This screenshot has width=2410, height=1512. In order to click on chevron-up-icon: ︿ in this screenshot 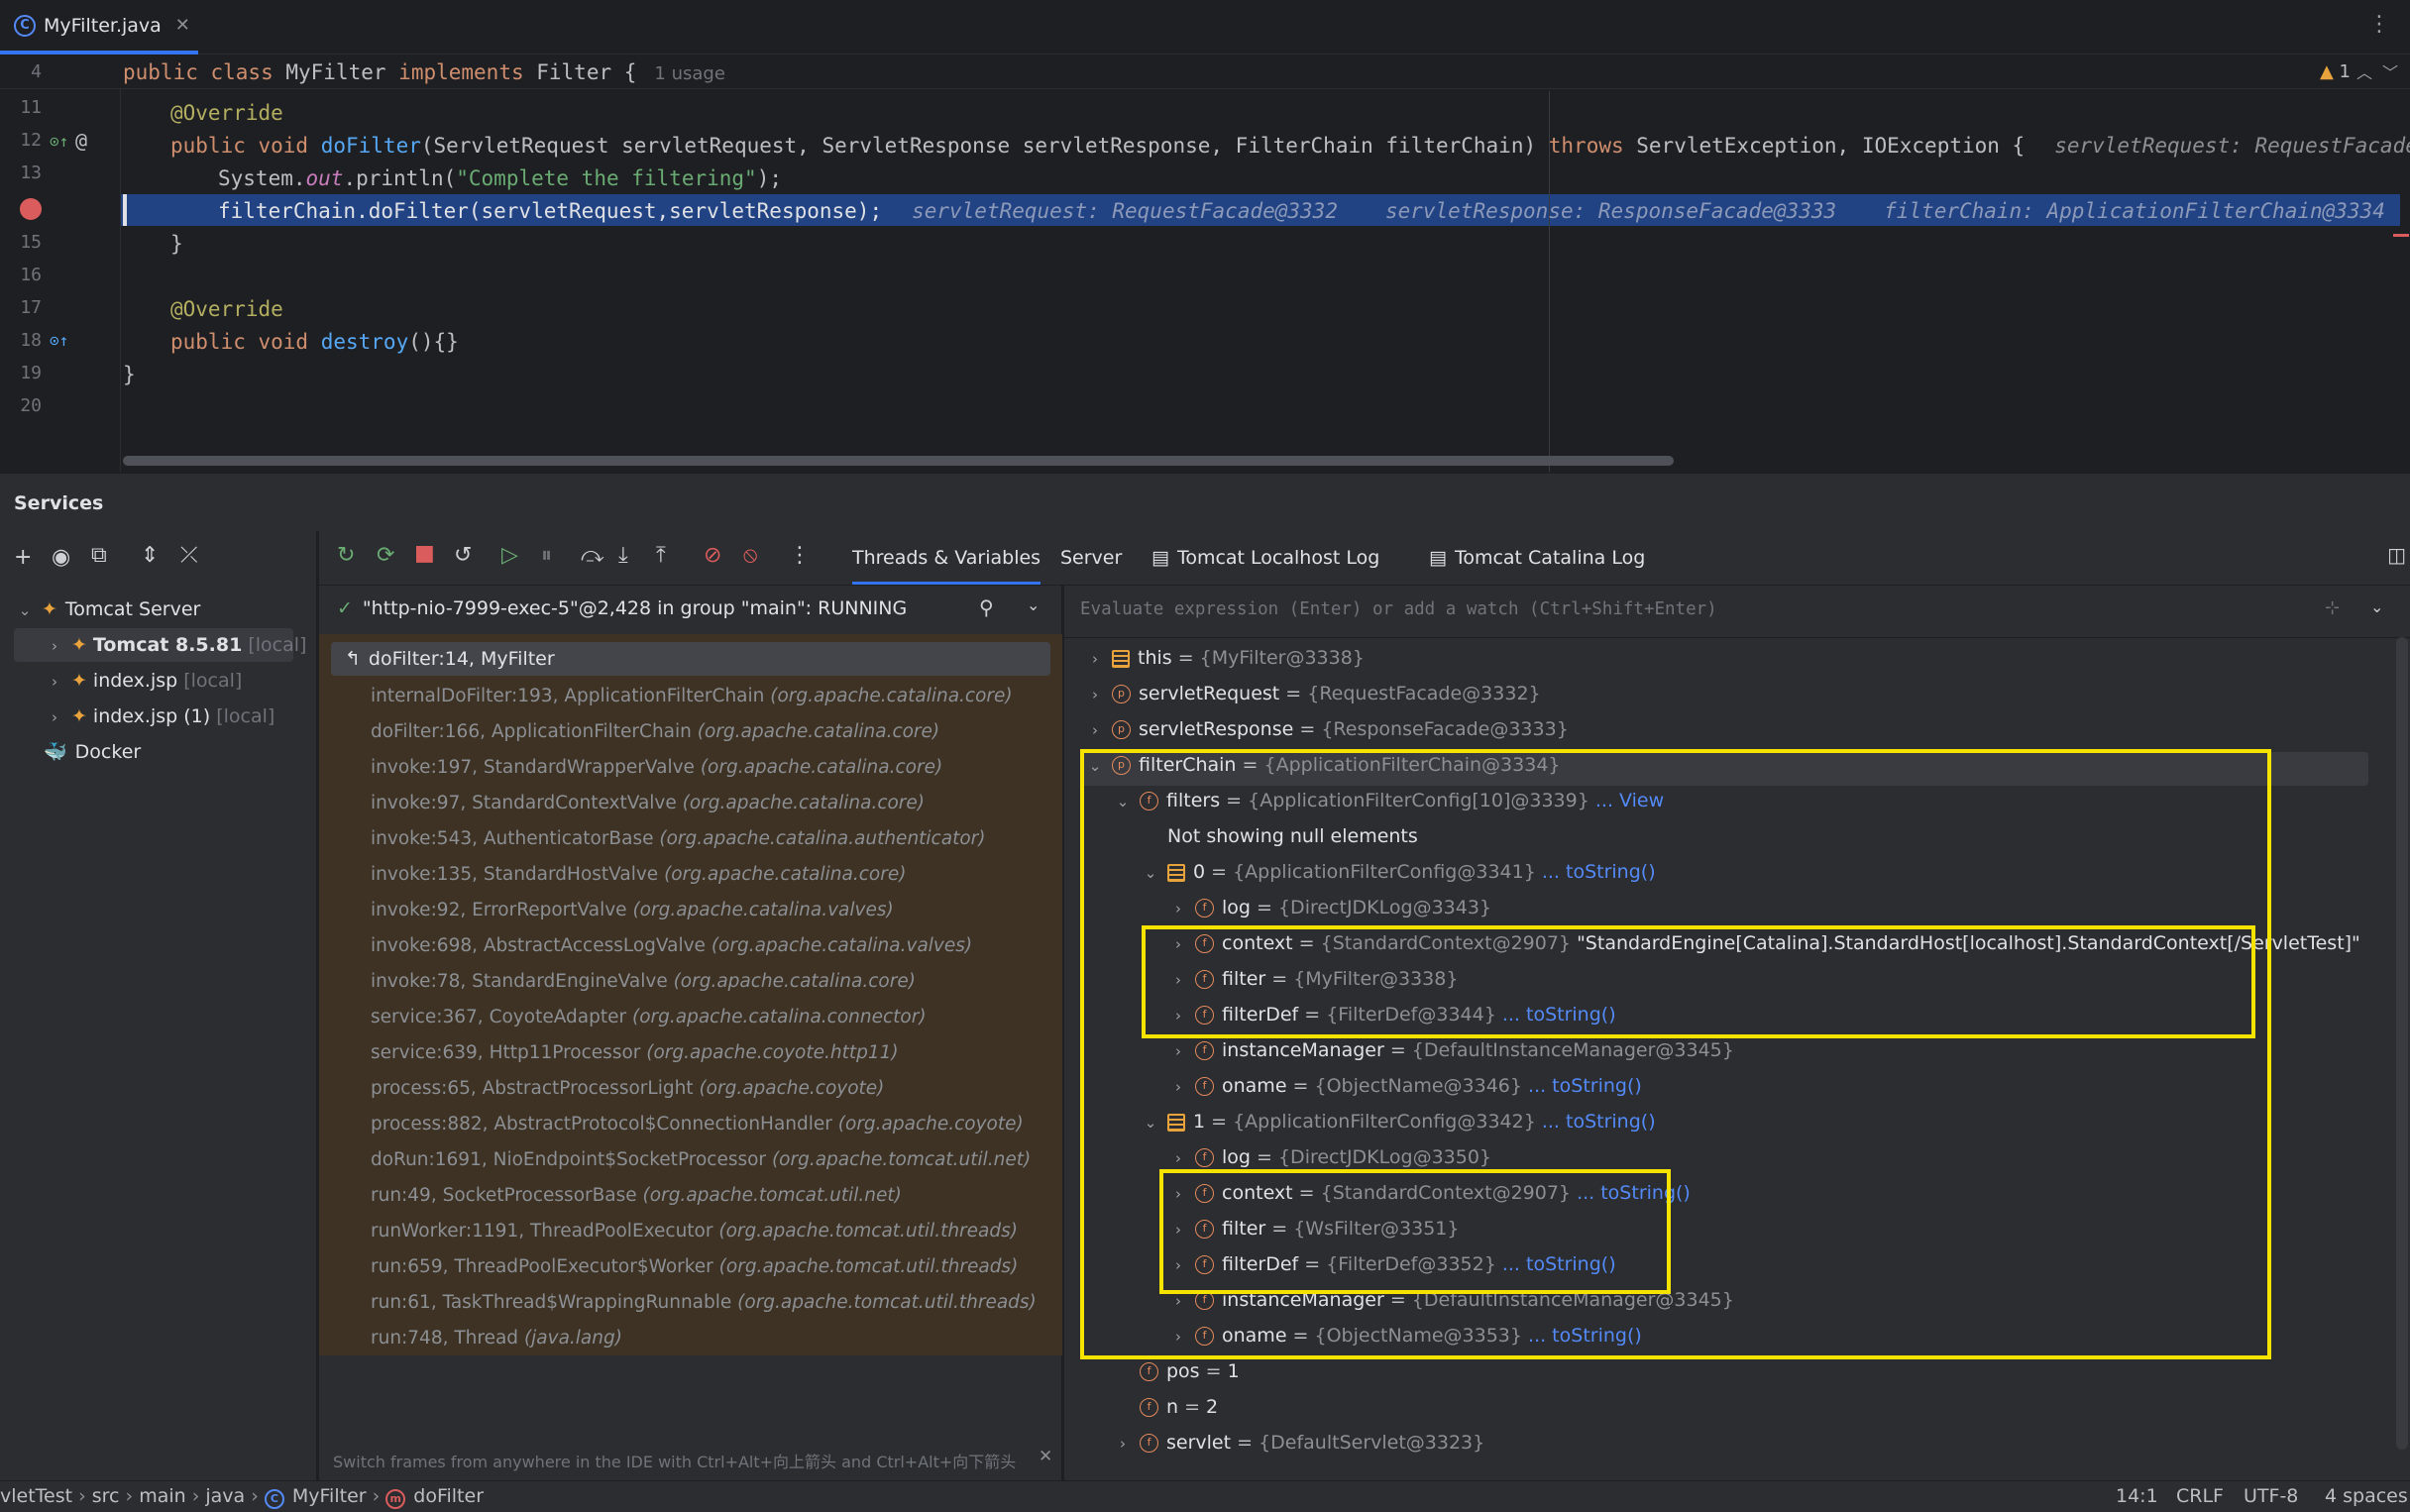, I will do `click(2364, 71)`.